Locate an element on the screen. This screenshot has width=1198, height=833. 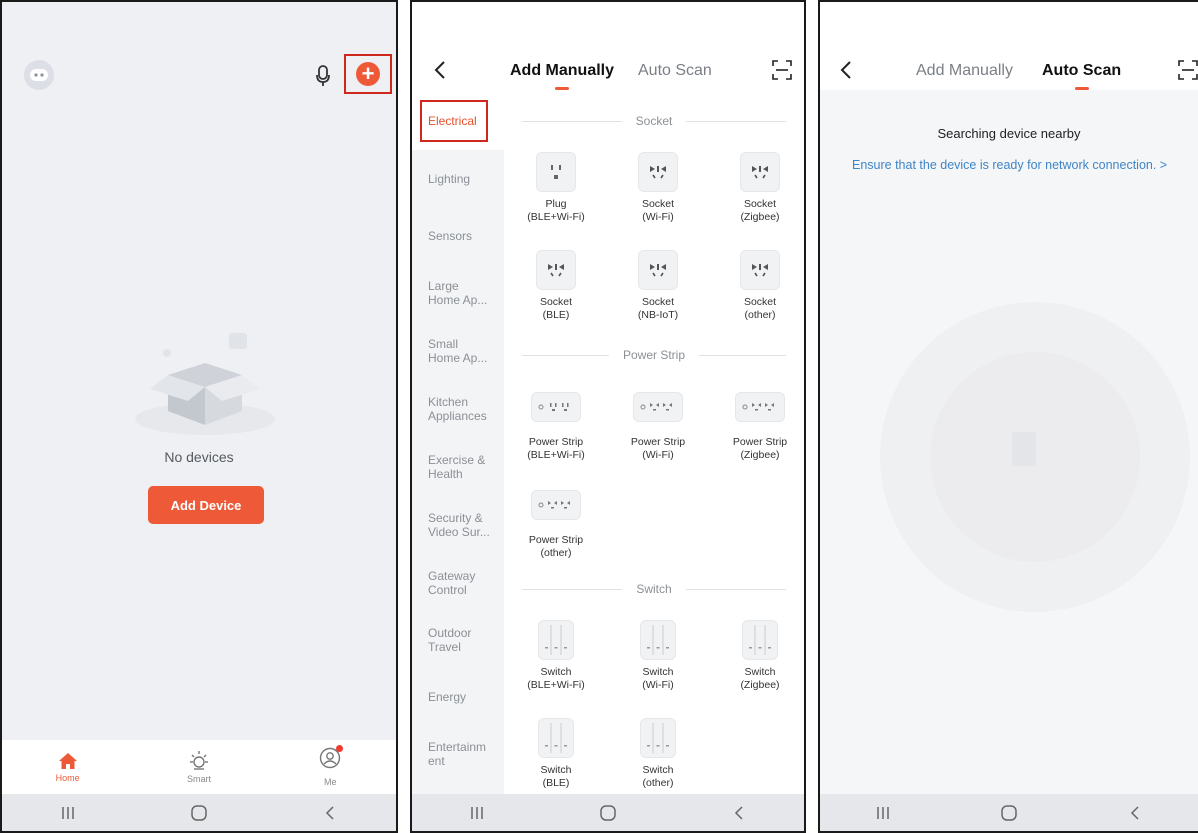
device-socket-zigbee: Socket (Zigbee) is located at coordinates (757, 188).